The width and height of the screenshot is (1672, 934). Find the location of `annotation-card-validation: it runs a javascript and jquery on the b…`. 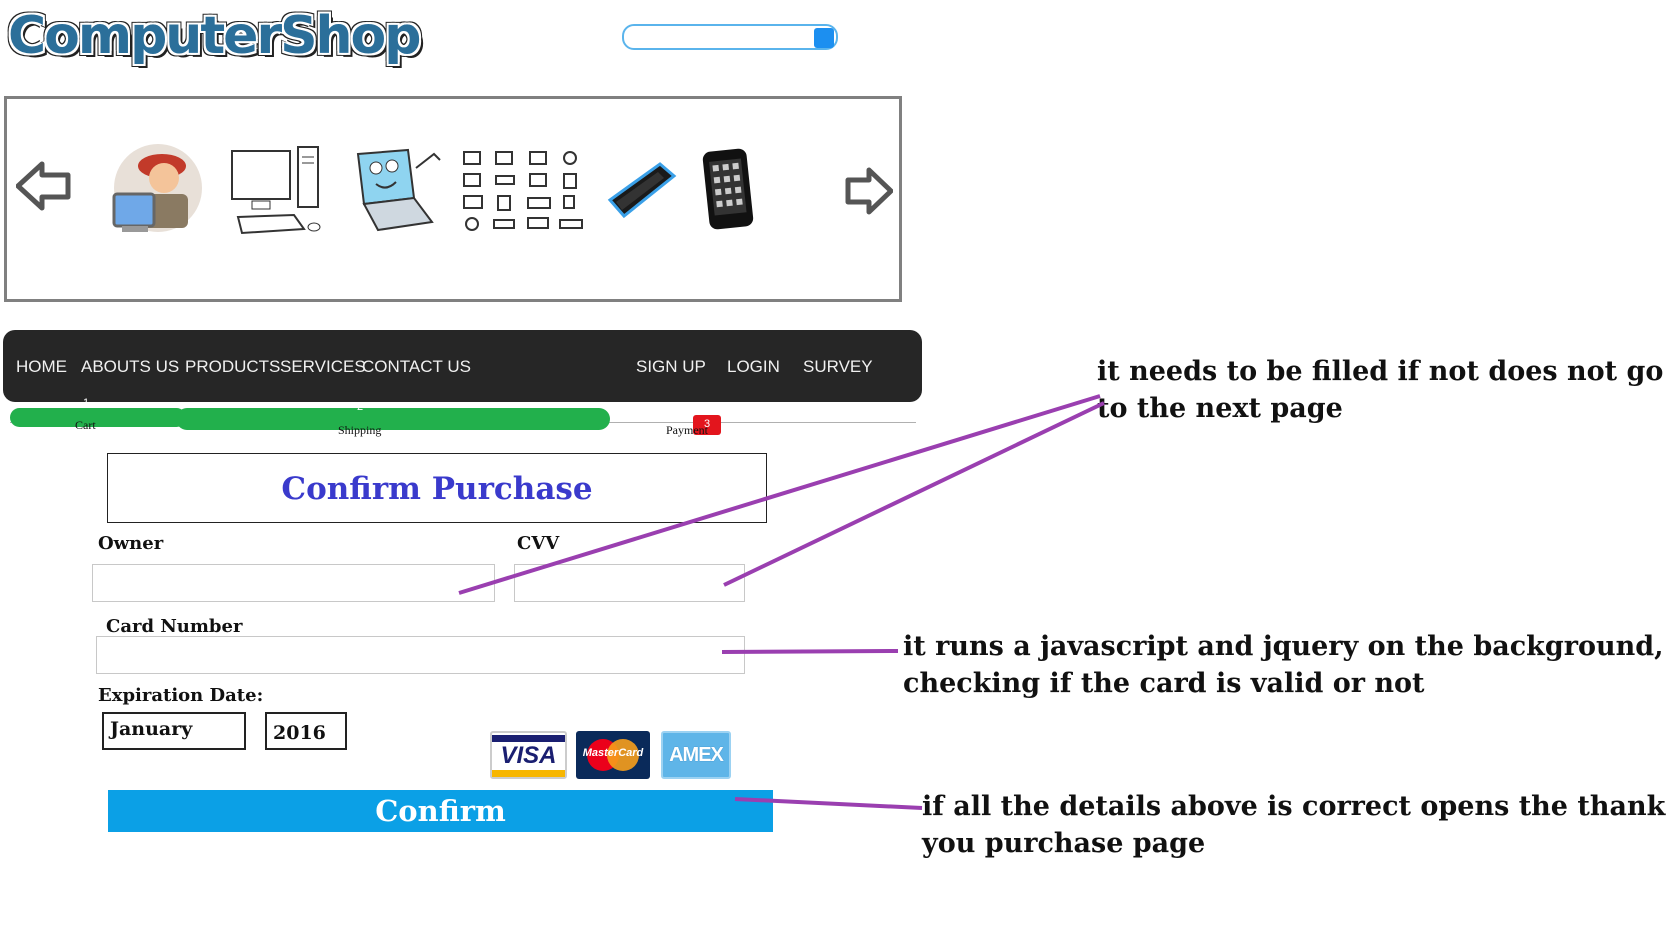

annotation-card-validation: it runs a javascript and jquery on the b… is located at coordinates (1283, 665).